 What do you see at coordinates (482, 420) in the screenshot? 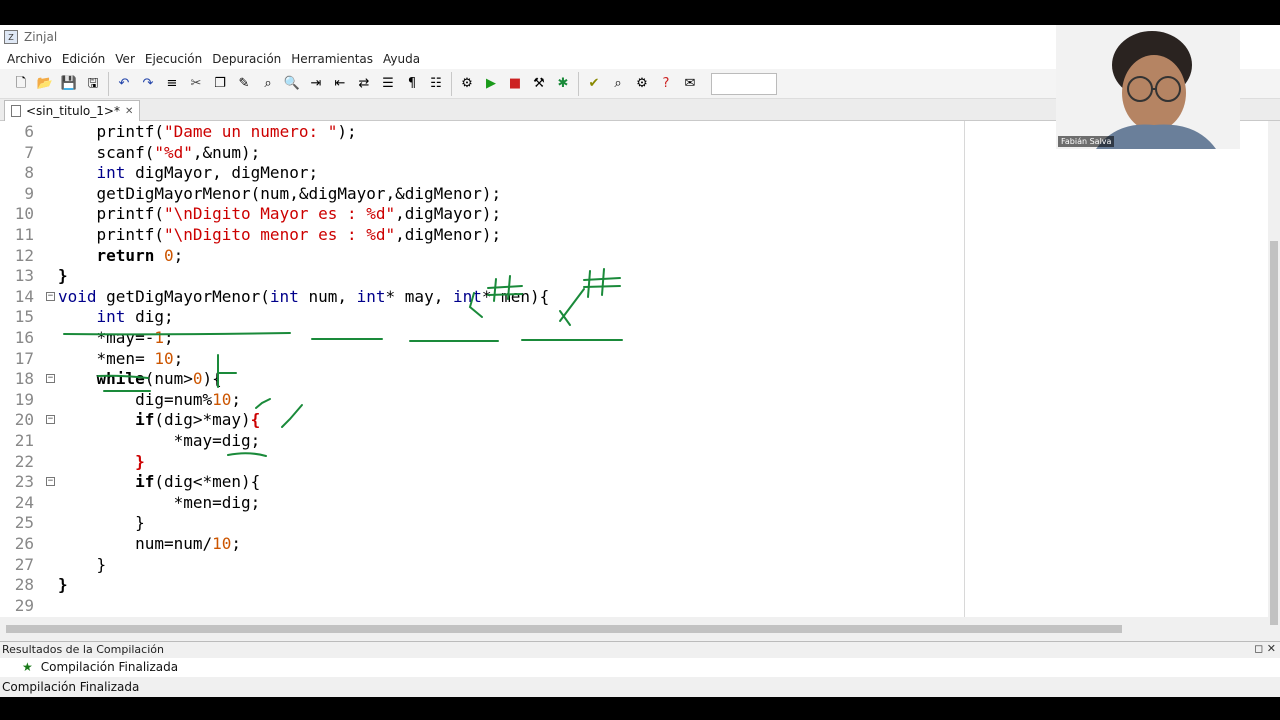
I see `code-line: 20 − if(dig>*may){` at bounding box center [482, 420].